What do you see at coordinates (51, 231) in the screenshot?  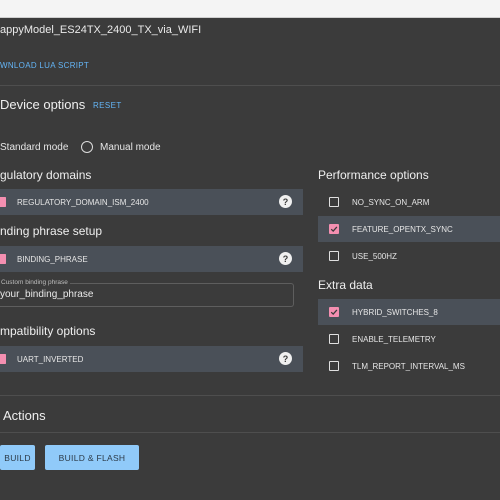 I see `binding-phrase-title: nding phrase setup` at bounding box center [51, 231].